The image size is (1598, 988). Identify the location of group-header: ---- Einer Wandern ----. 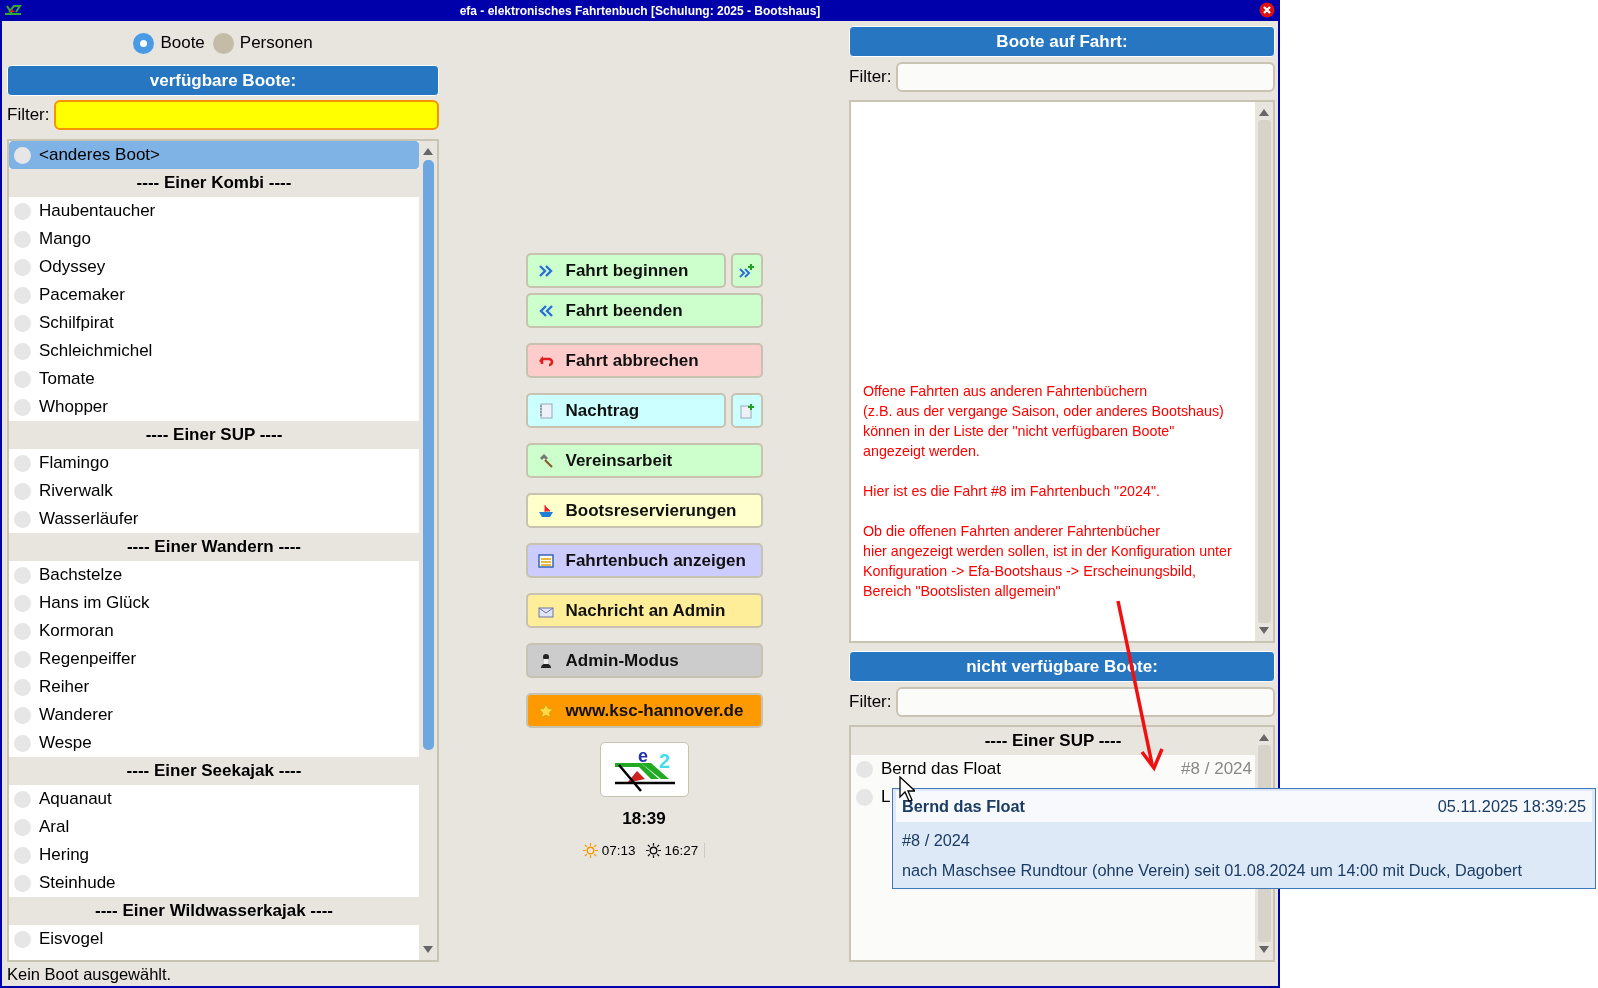
(214, 547).